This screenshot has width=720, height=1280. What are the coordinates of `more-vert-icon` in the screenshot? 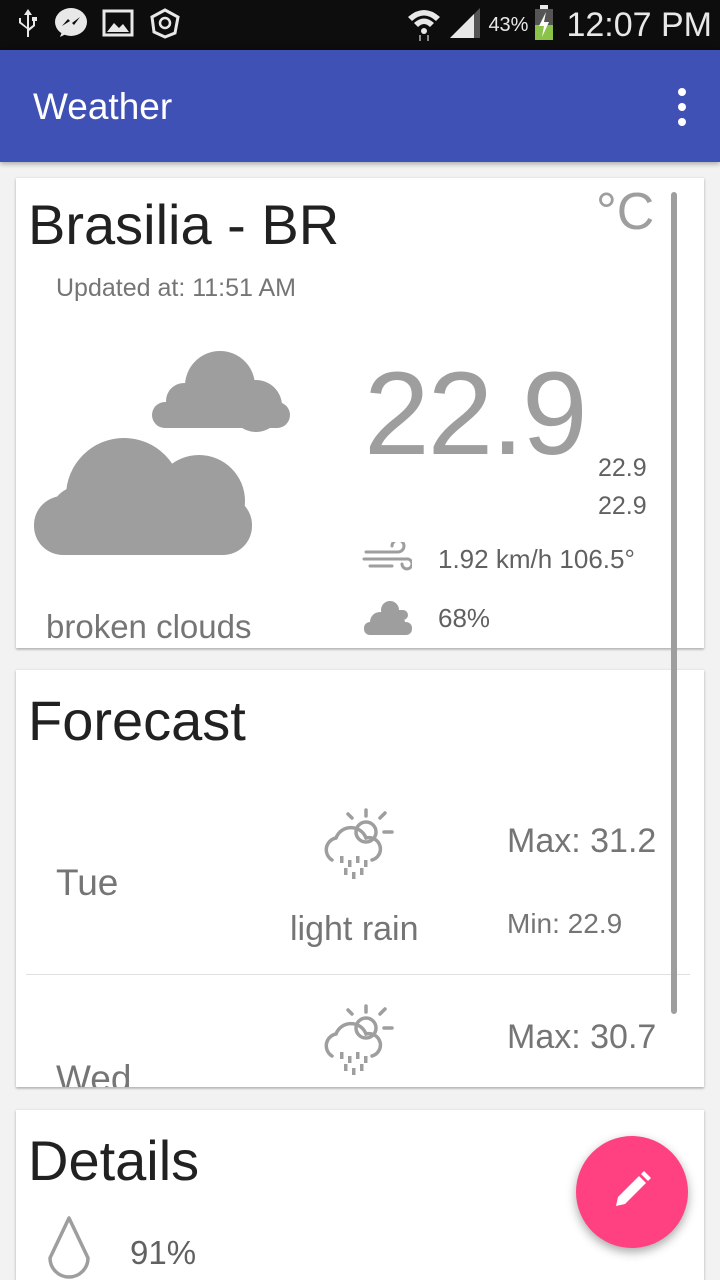 It's located at (682, 92).